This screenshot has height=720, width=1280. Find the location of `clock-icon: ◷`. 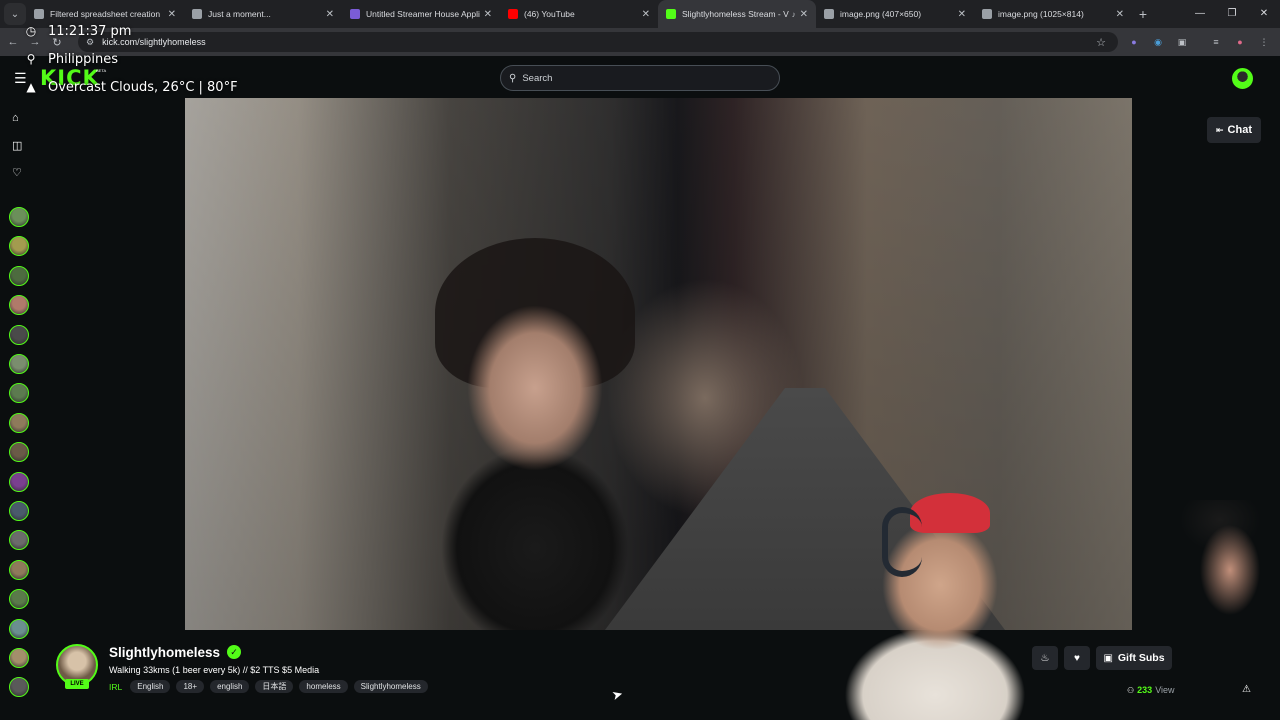

clock-icon: ◷ is located at coordinates (31, 31).